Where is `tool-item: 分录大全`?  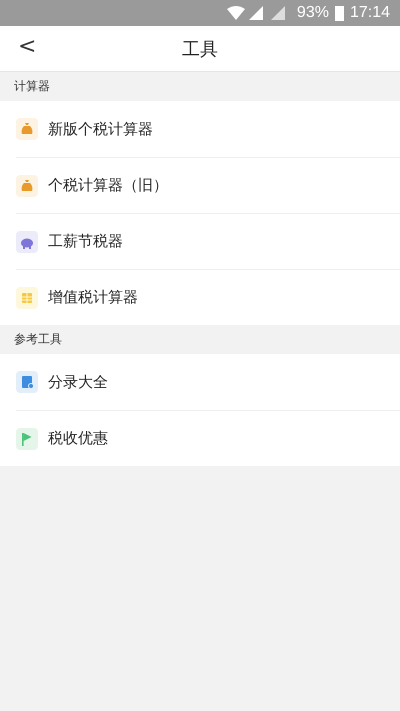
tool-item: 分录大全 is located at coordinates (78, 382).